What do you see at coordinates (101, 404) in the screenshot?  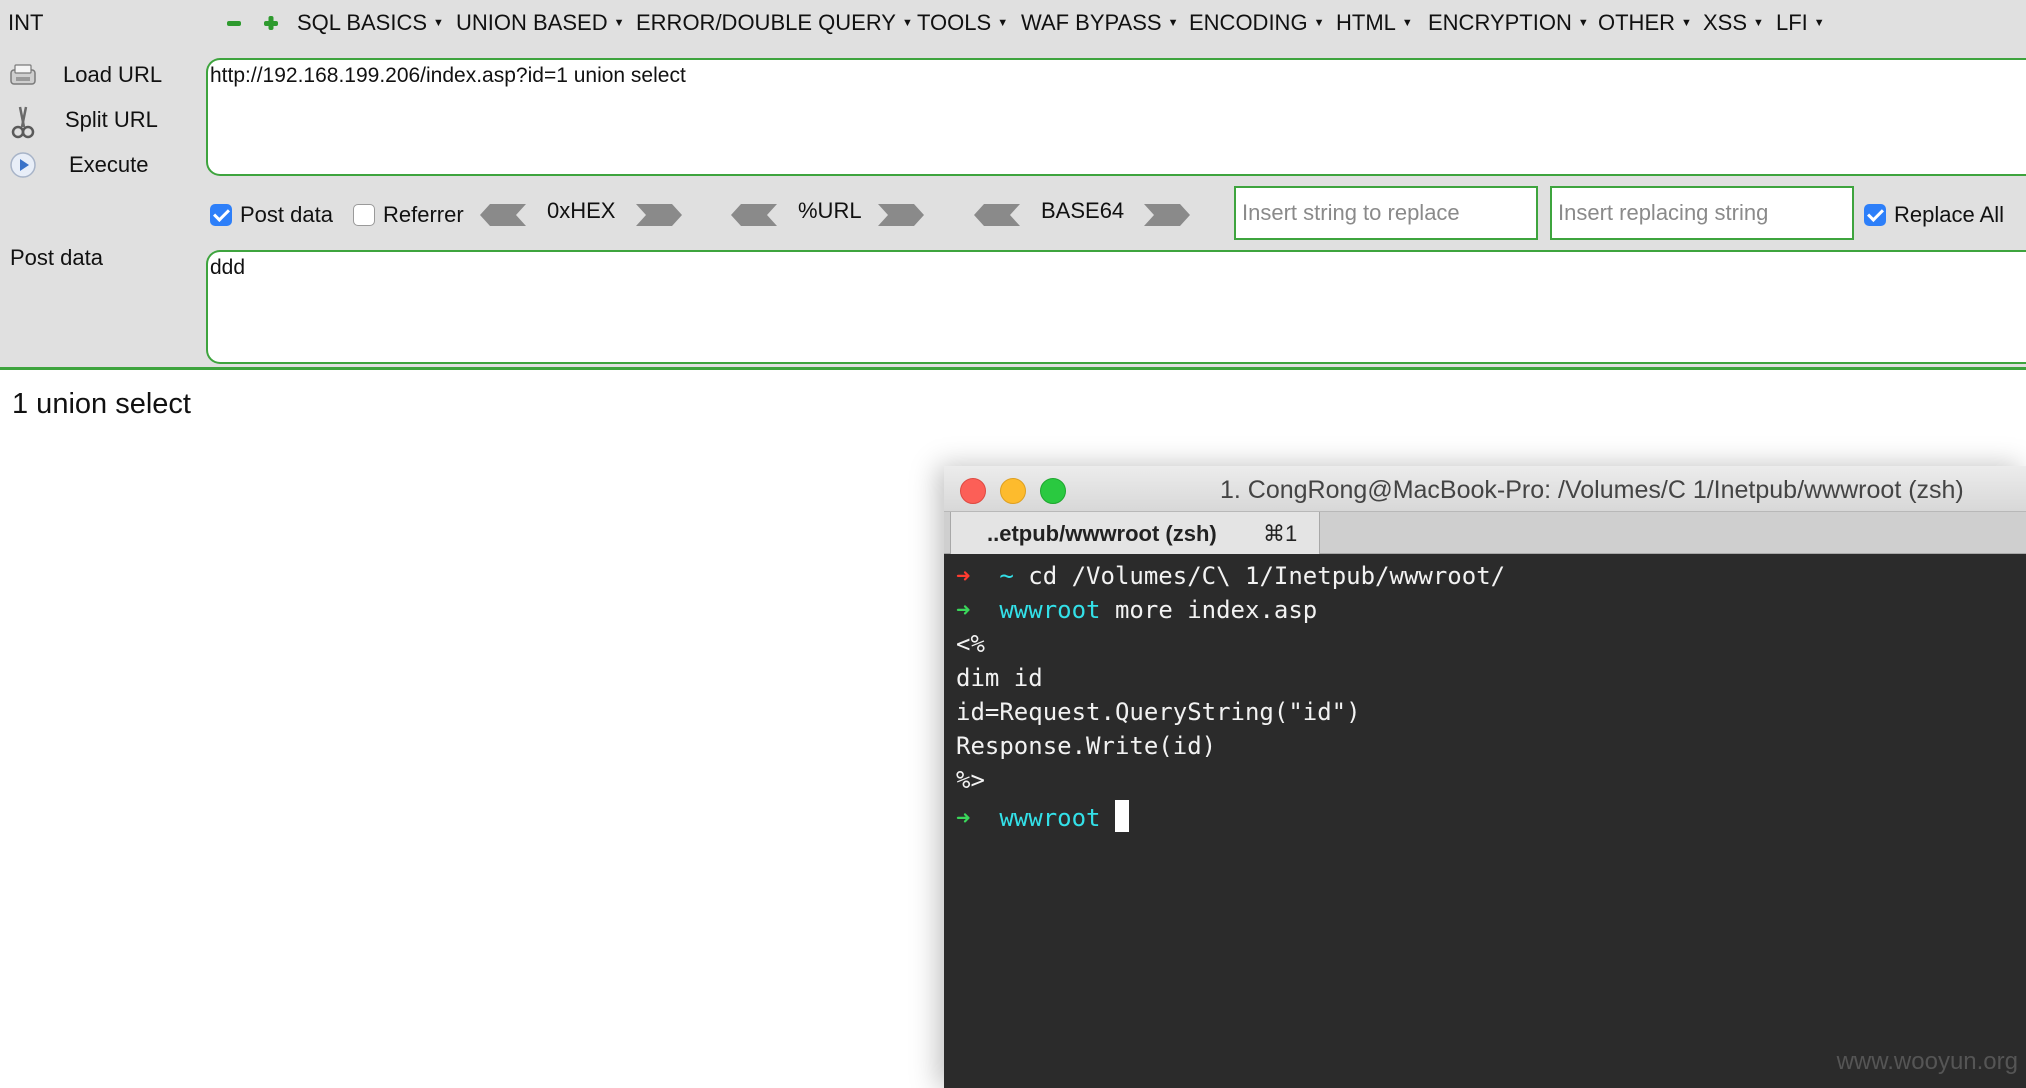 I see `page-response-text: 1 union select` at bounding box center [101, 404].